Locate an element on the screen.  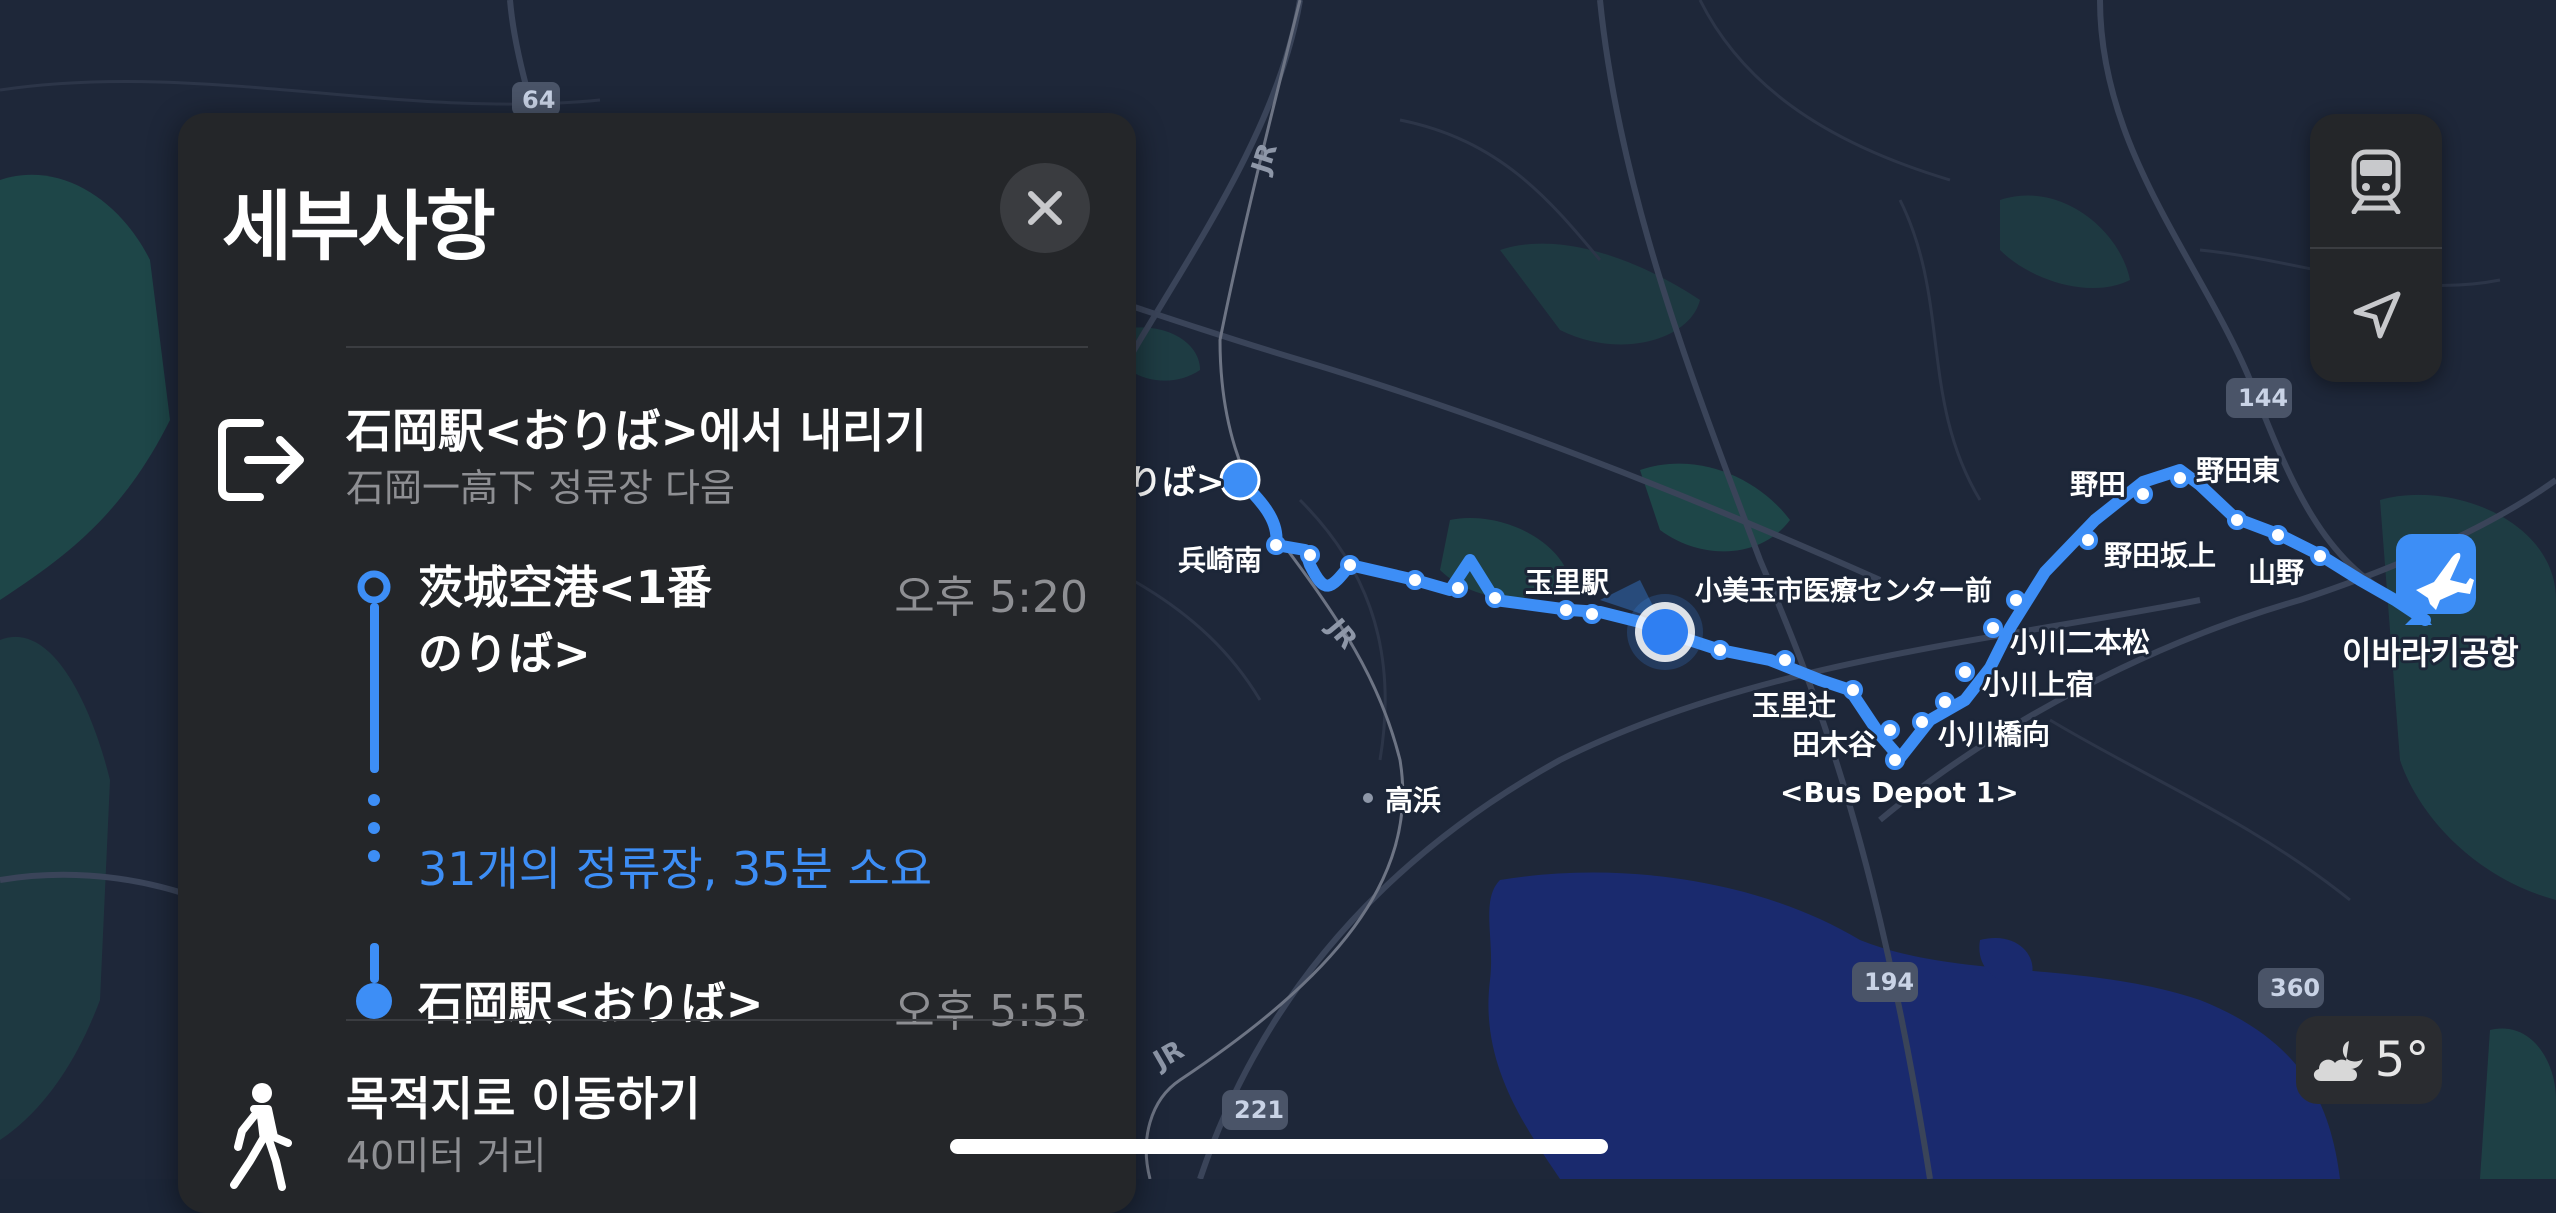
end-stop-name: 石岡駅<おりば> is located at coordinates (591, 1003).